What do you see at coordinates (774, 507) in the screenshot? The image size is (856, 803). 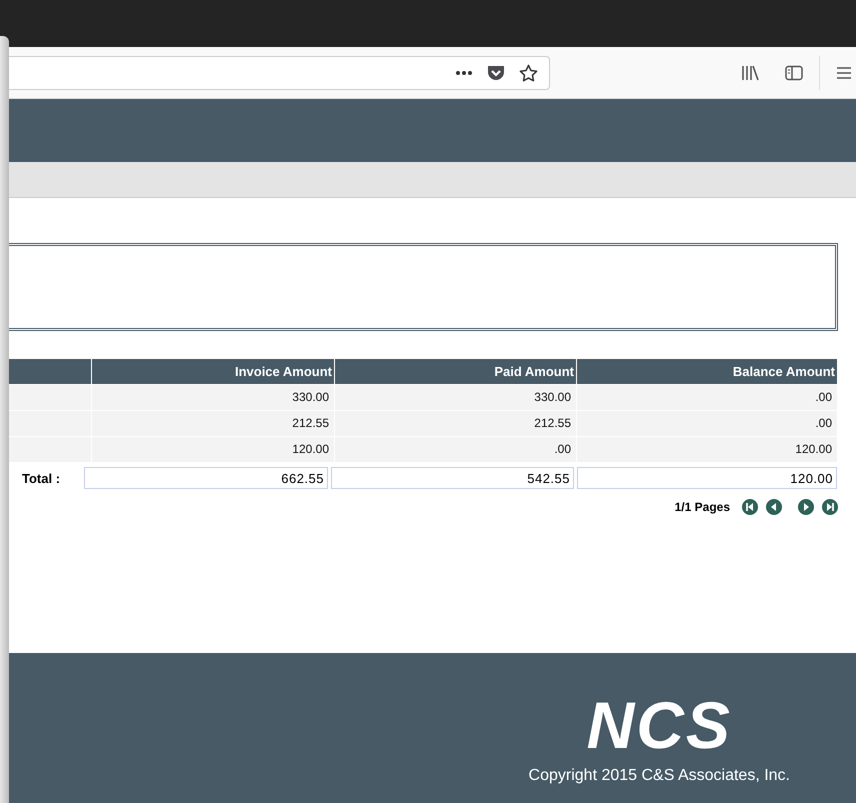 I see `previous-page-icon` at bounding box center [774, 507].